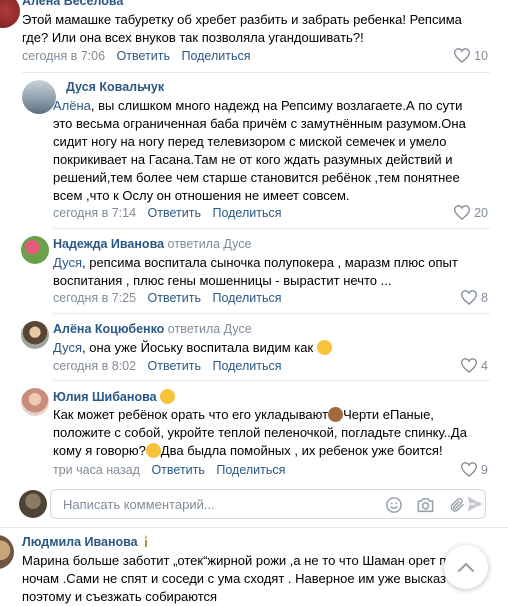 This screenshot has height=606, width=508. I want to click on comment-time: три часа назад, so click(96, 470).